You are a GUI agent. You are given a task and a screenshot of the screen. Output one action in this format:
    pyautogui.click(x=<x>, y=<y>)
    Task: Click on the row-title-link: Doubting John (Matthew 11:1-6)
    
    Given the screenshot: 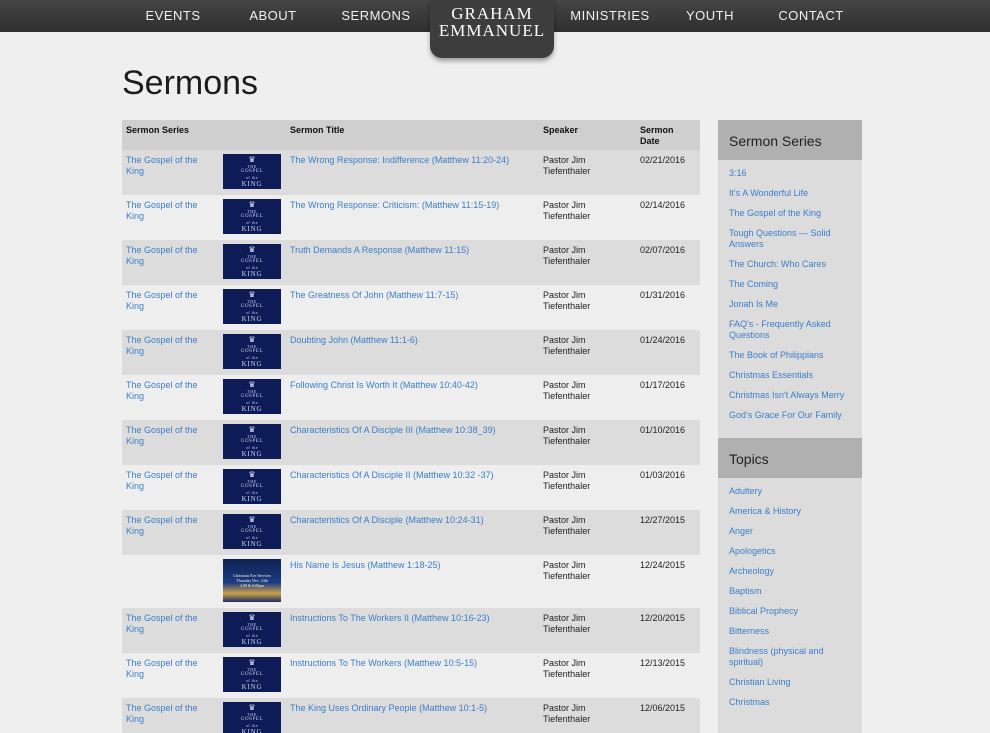 What is the action you would take?
    pyautogui.click(x=410, y=340)
    